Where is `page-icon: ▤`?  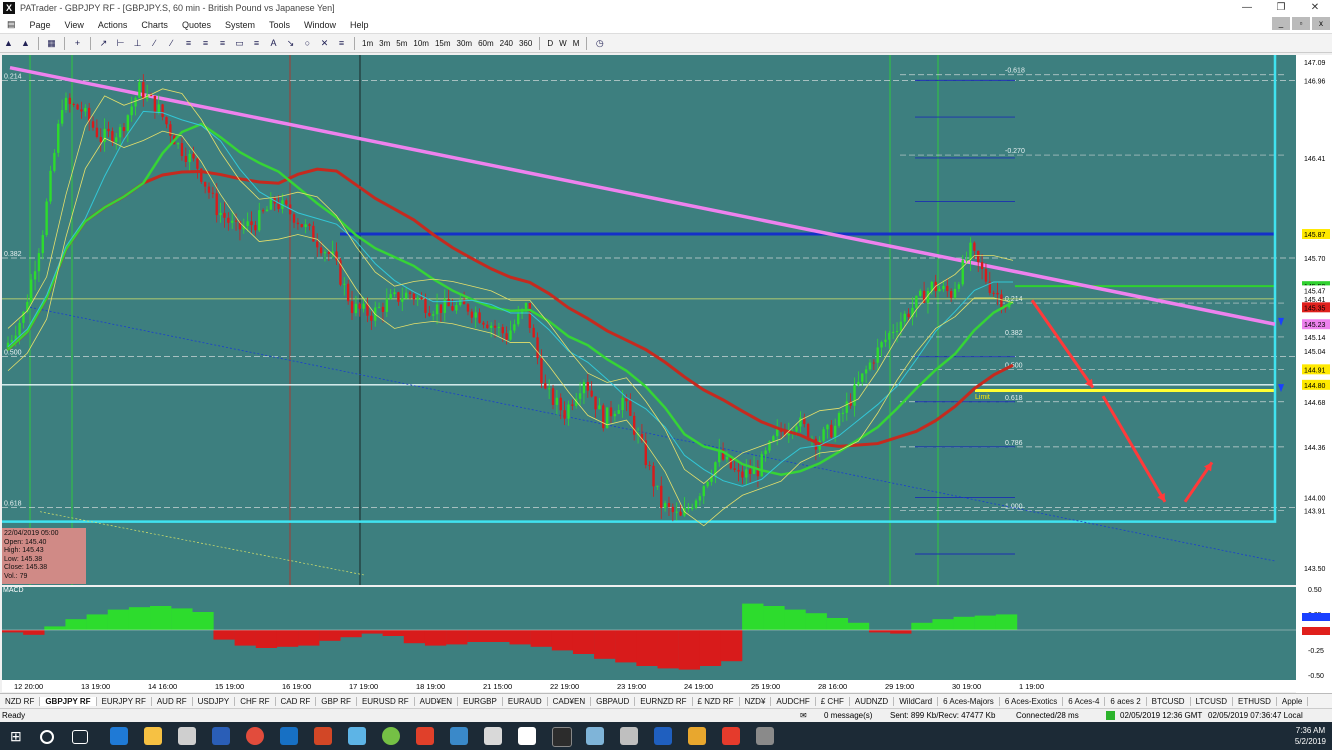 page-icon: ▤ is located at coordinates (11, 24).